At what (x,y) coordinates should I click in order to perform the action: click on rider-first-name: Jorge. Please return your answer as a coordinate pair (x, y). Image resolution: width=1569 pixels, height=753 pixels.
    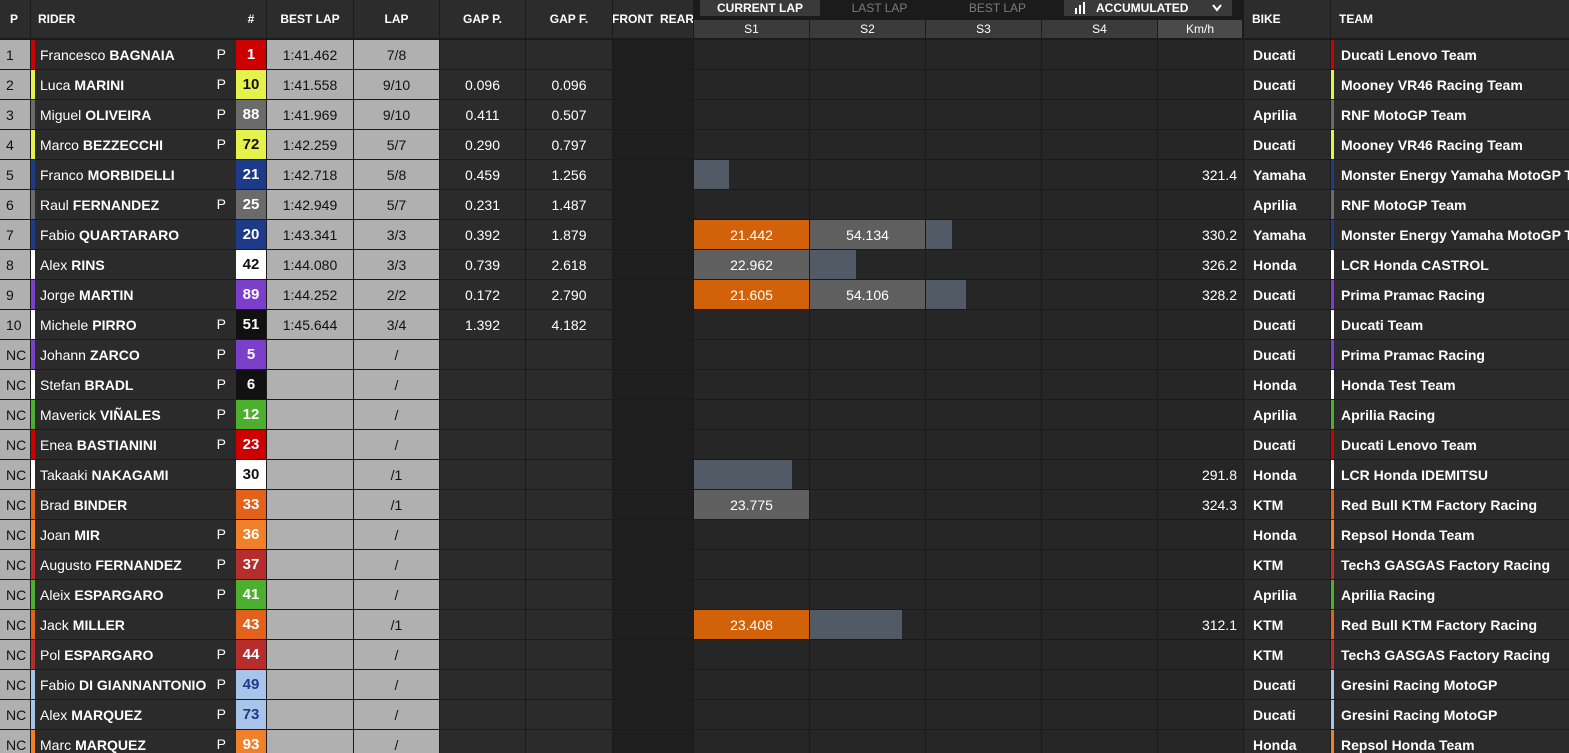
    Looking at the image, I should click on (58, 294).